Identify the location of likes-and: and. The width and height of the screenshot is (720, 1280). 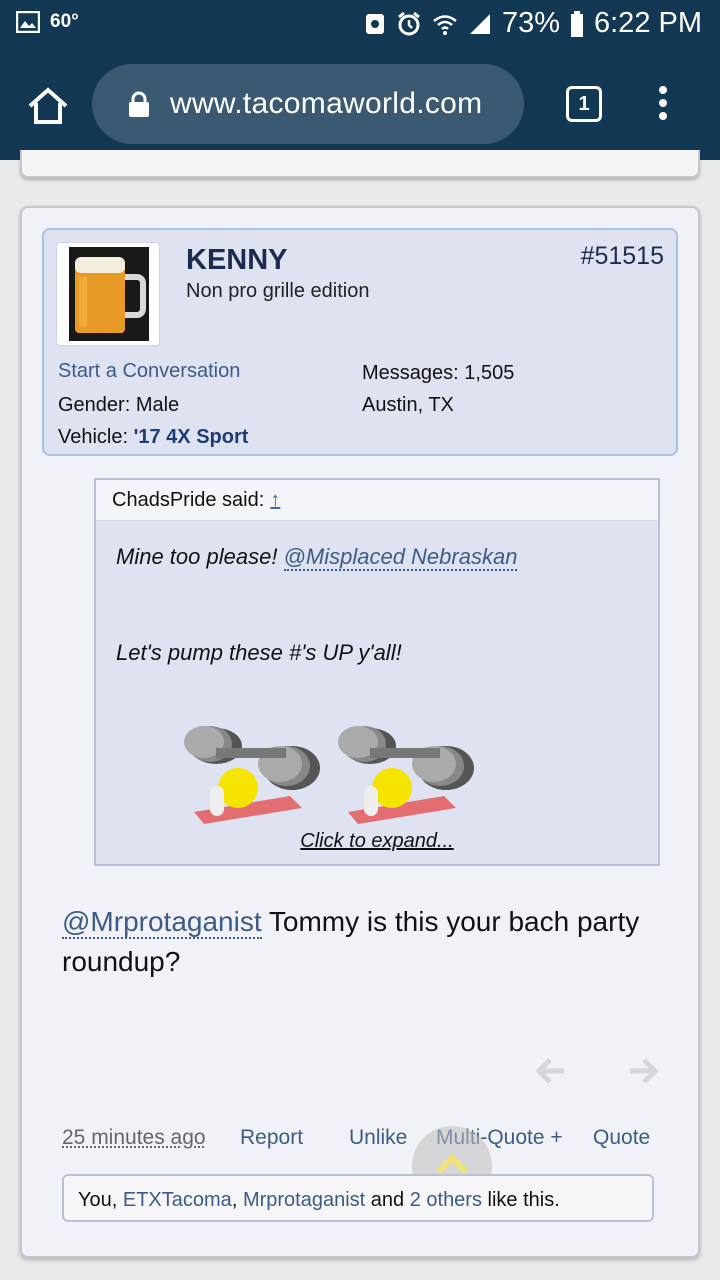
(387, 1200).